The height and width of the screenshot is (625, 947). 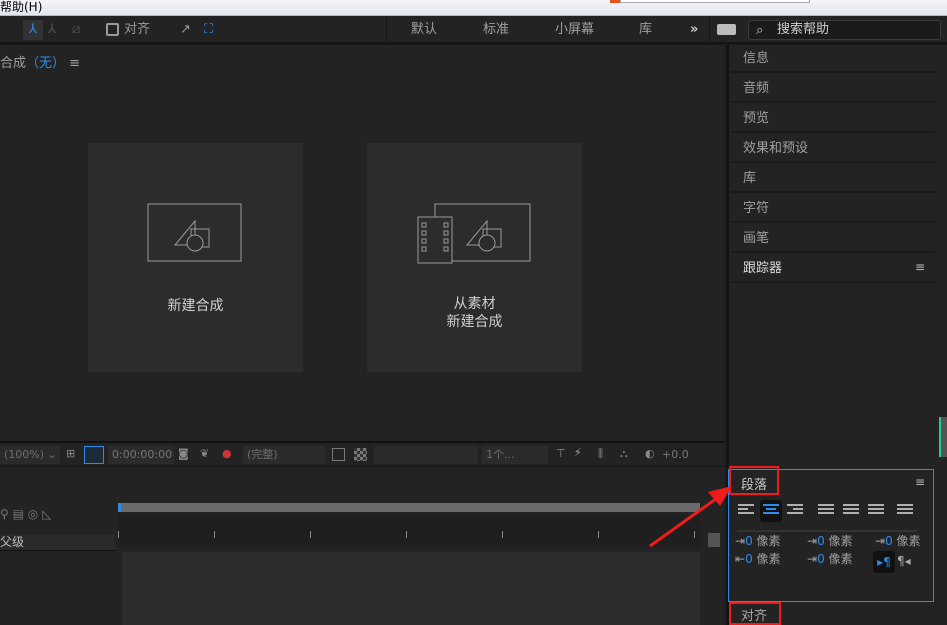 I want to click on ltr-direction-button: ▸¶, so click(x=884, y=562).